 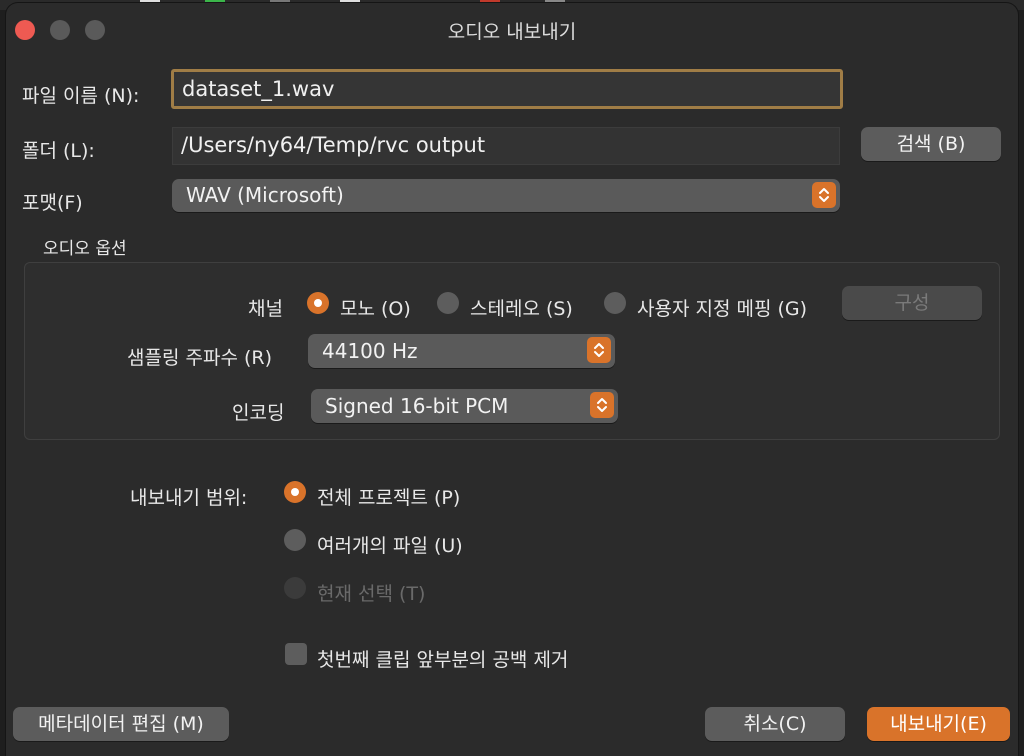 What do you see at coordinates (318, 303) in the screenshot?
I see `channel-mono-radio` at bounding box center [318, 303].